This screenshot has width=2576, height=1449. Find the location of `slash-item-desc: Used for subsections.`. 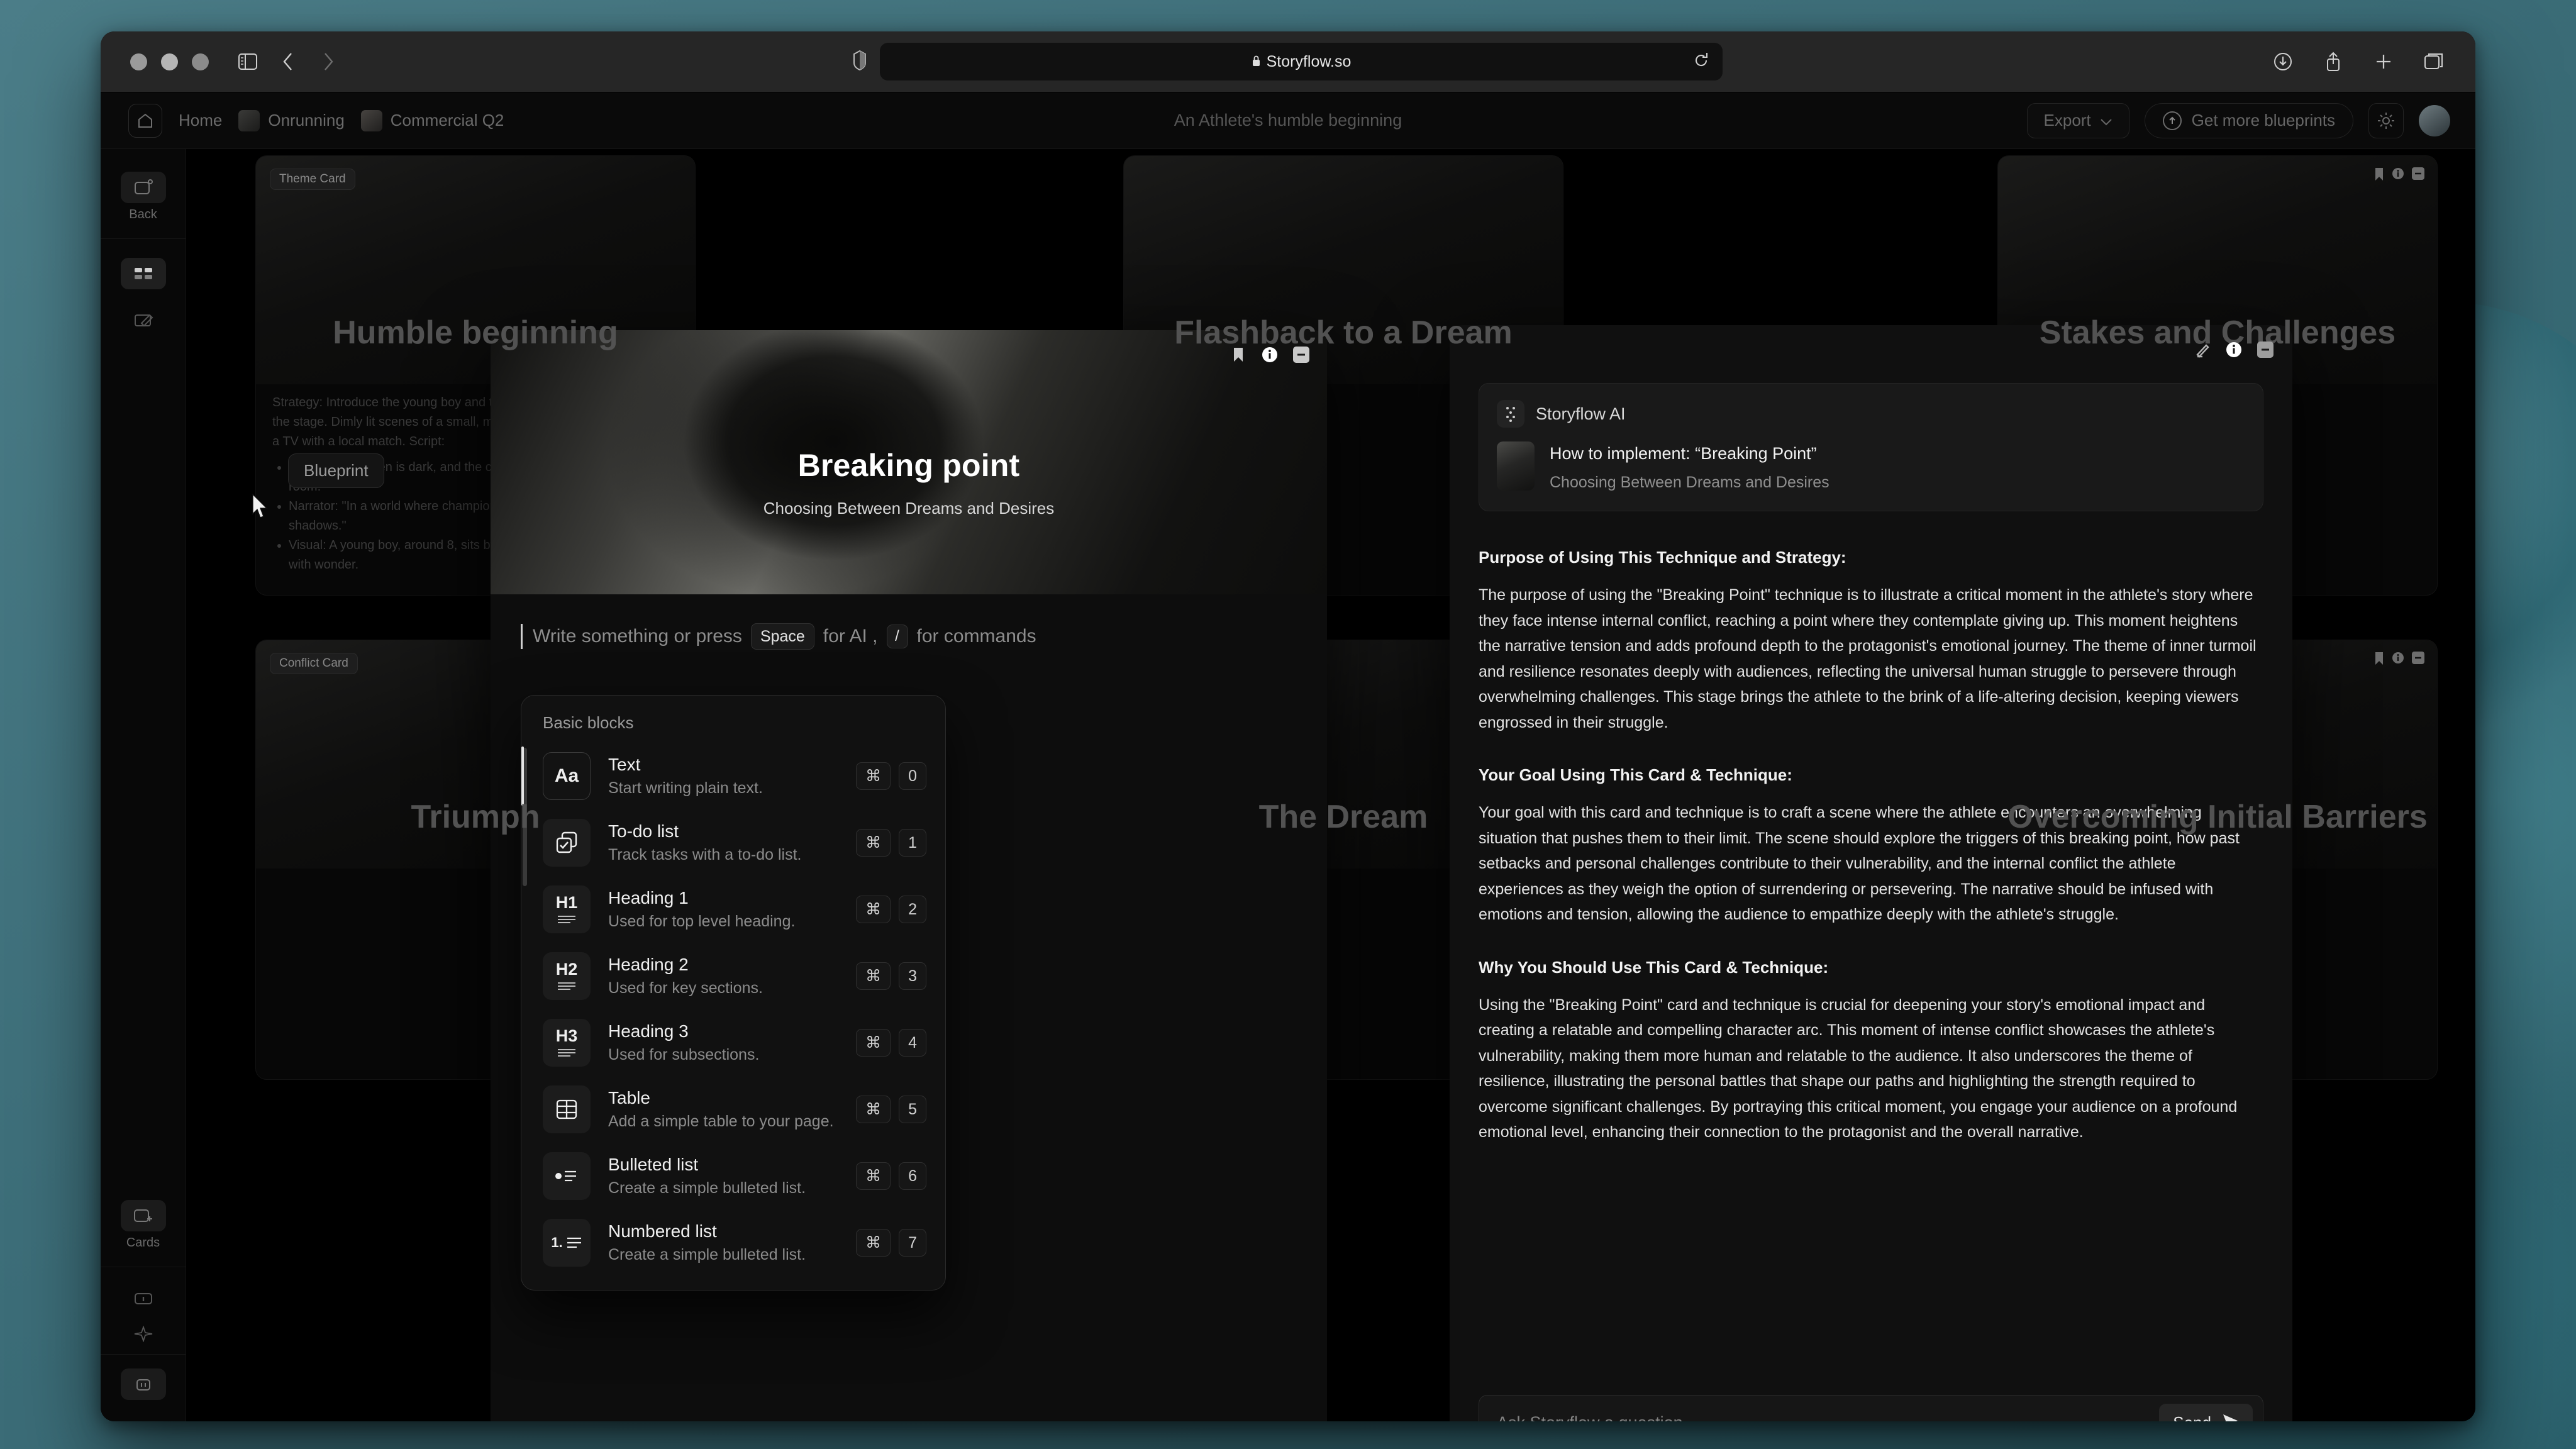

slash-item-desc: Used for subsections. is located at coordinates (684, 1054).